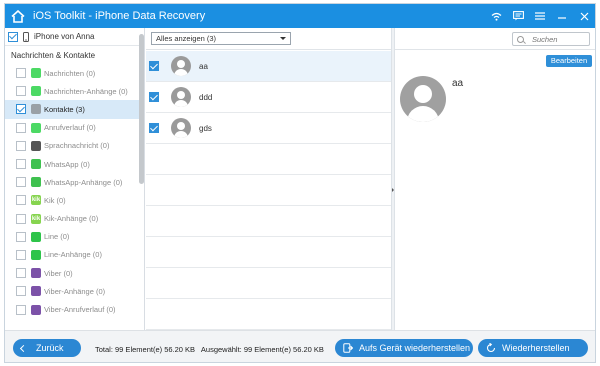  I want to click on minimize-icon, so click(562, 16).